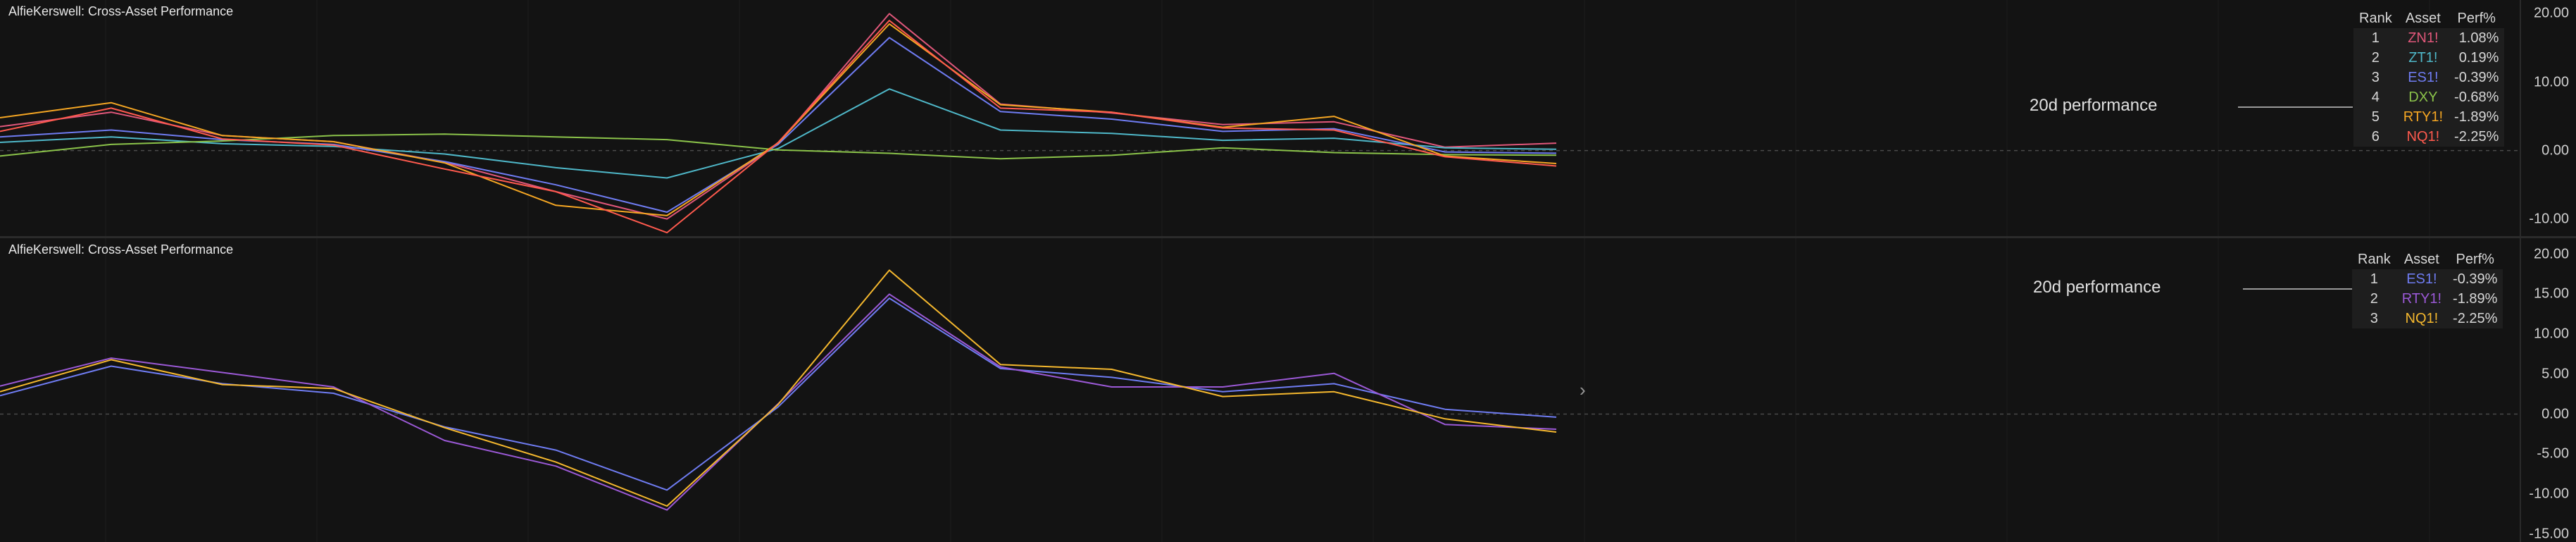  I want to click on asset-cell: ZT1!, so click(2423, 58).